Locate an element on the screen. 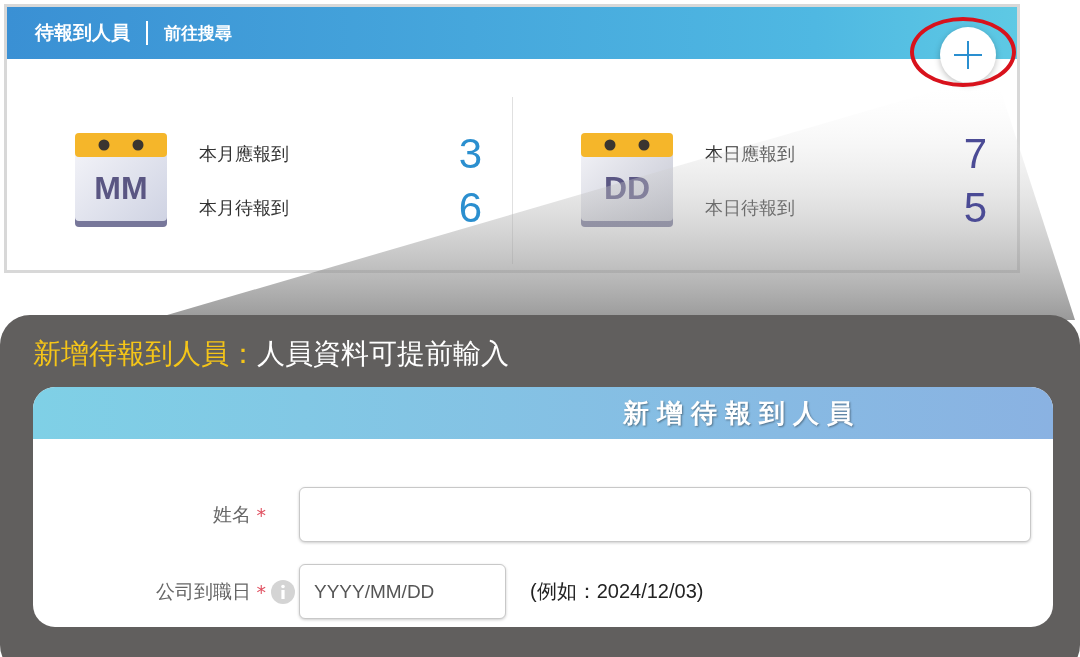 The height and width of the screenshot is (657, 1080). panel-title: 待報到人員 is located at coordinates (82, 32).